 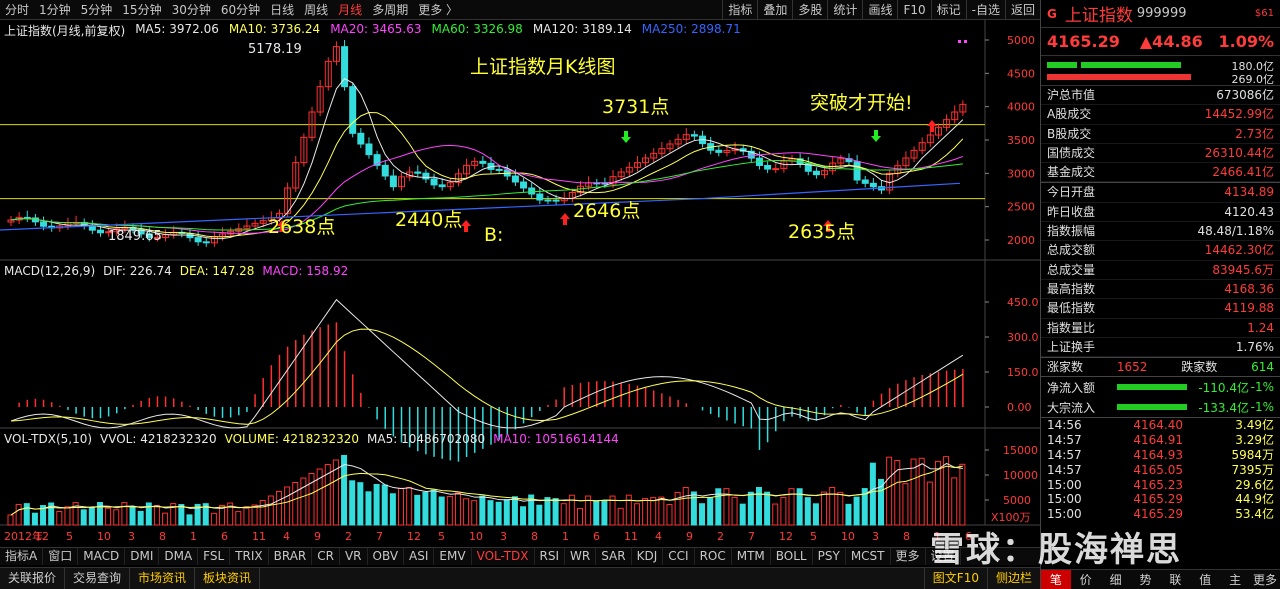 What do you see at coordinates (1160, 440) in the screenshot?
I see `tick-row: 14:57 4164.91 3.29亿` at bounding box center [1160, 440].